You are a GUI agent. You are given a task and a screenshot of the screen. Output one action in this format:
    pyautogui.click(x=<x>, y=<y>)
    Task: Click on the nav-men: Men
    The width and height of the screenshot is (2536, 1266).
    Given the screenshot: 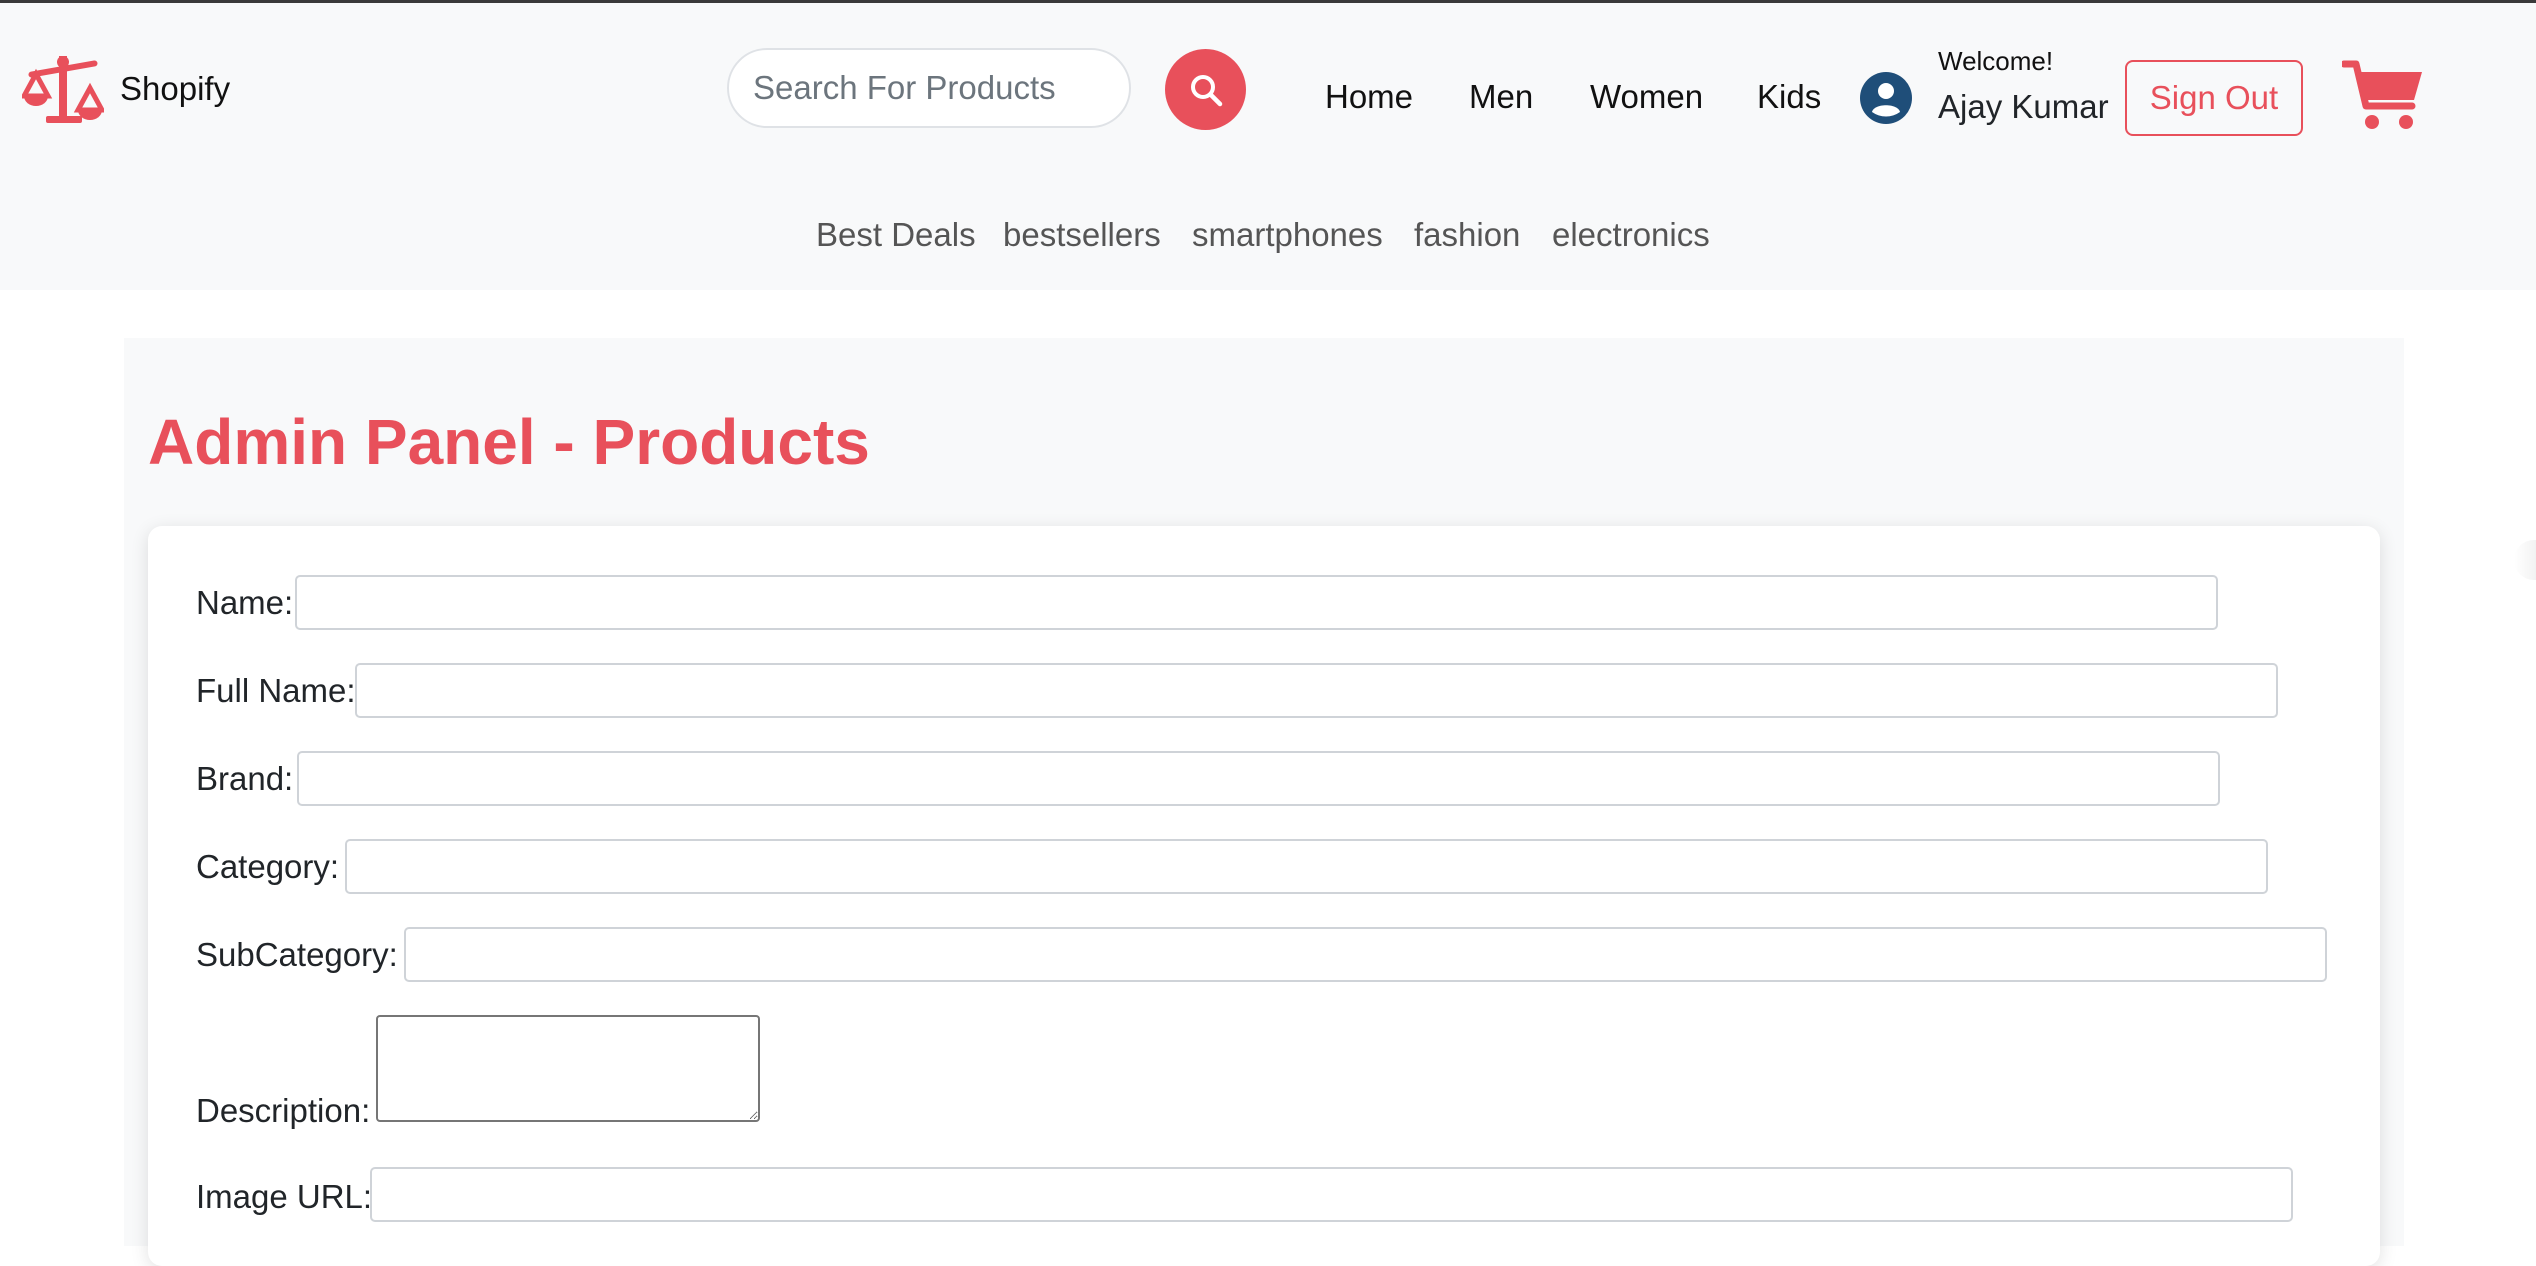 What is the action you would take?
    pyautogui.click(x=1501, y=97)
    